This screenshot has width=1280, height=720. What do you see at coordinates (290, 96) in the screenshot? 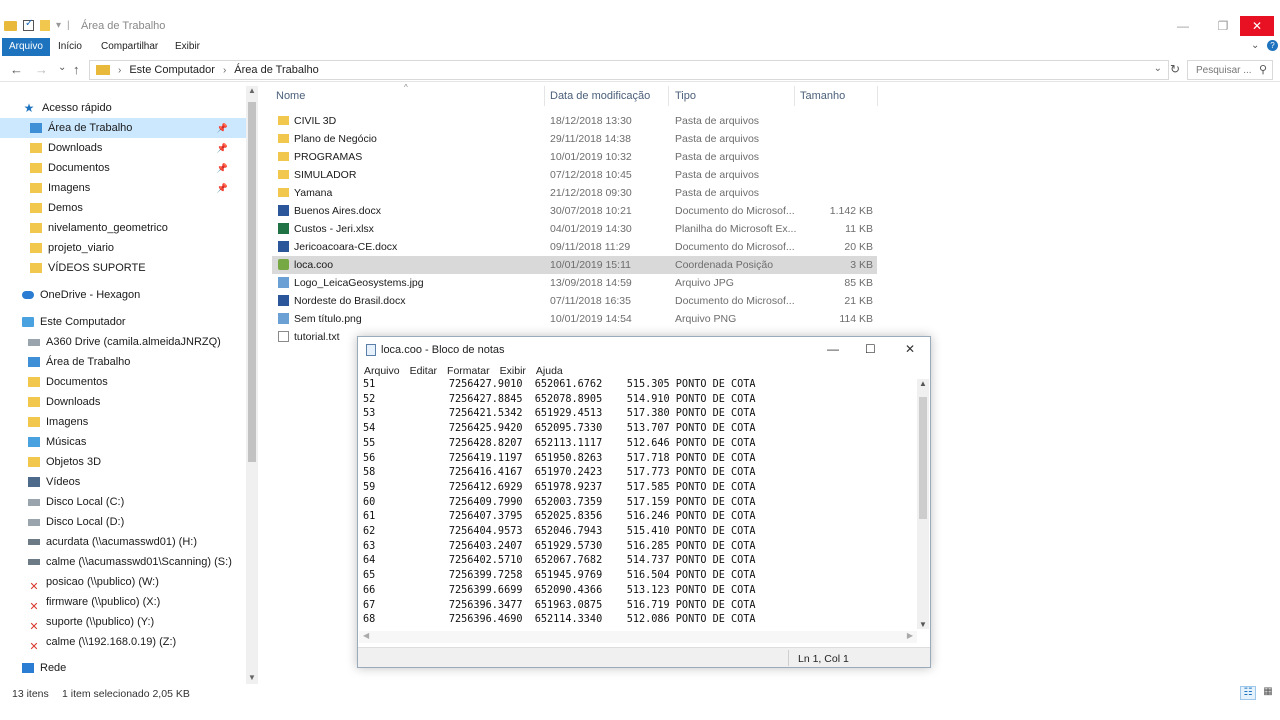
I see `column-header-name: Nome` at bounding box center [290, 96].